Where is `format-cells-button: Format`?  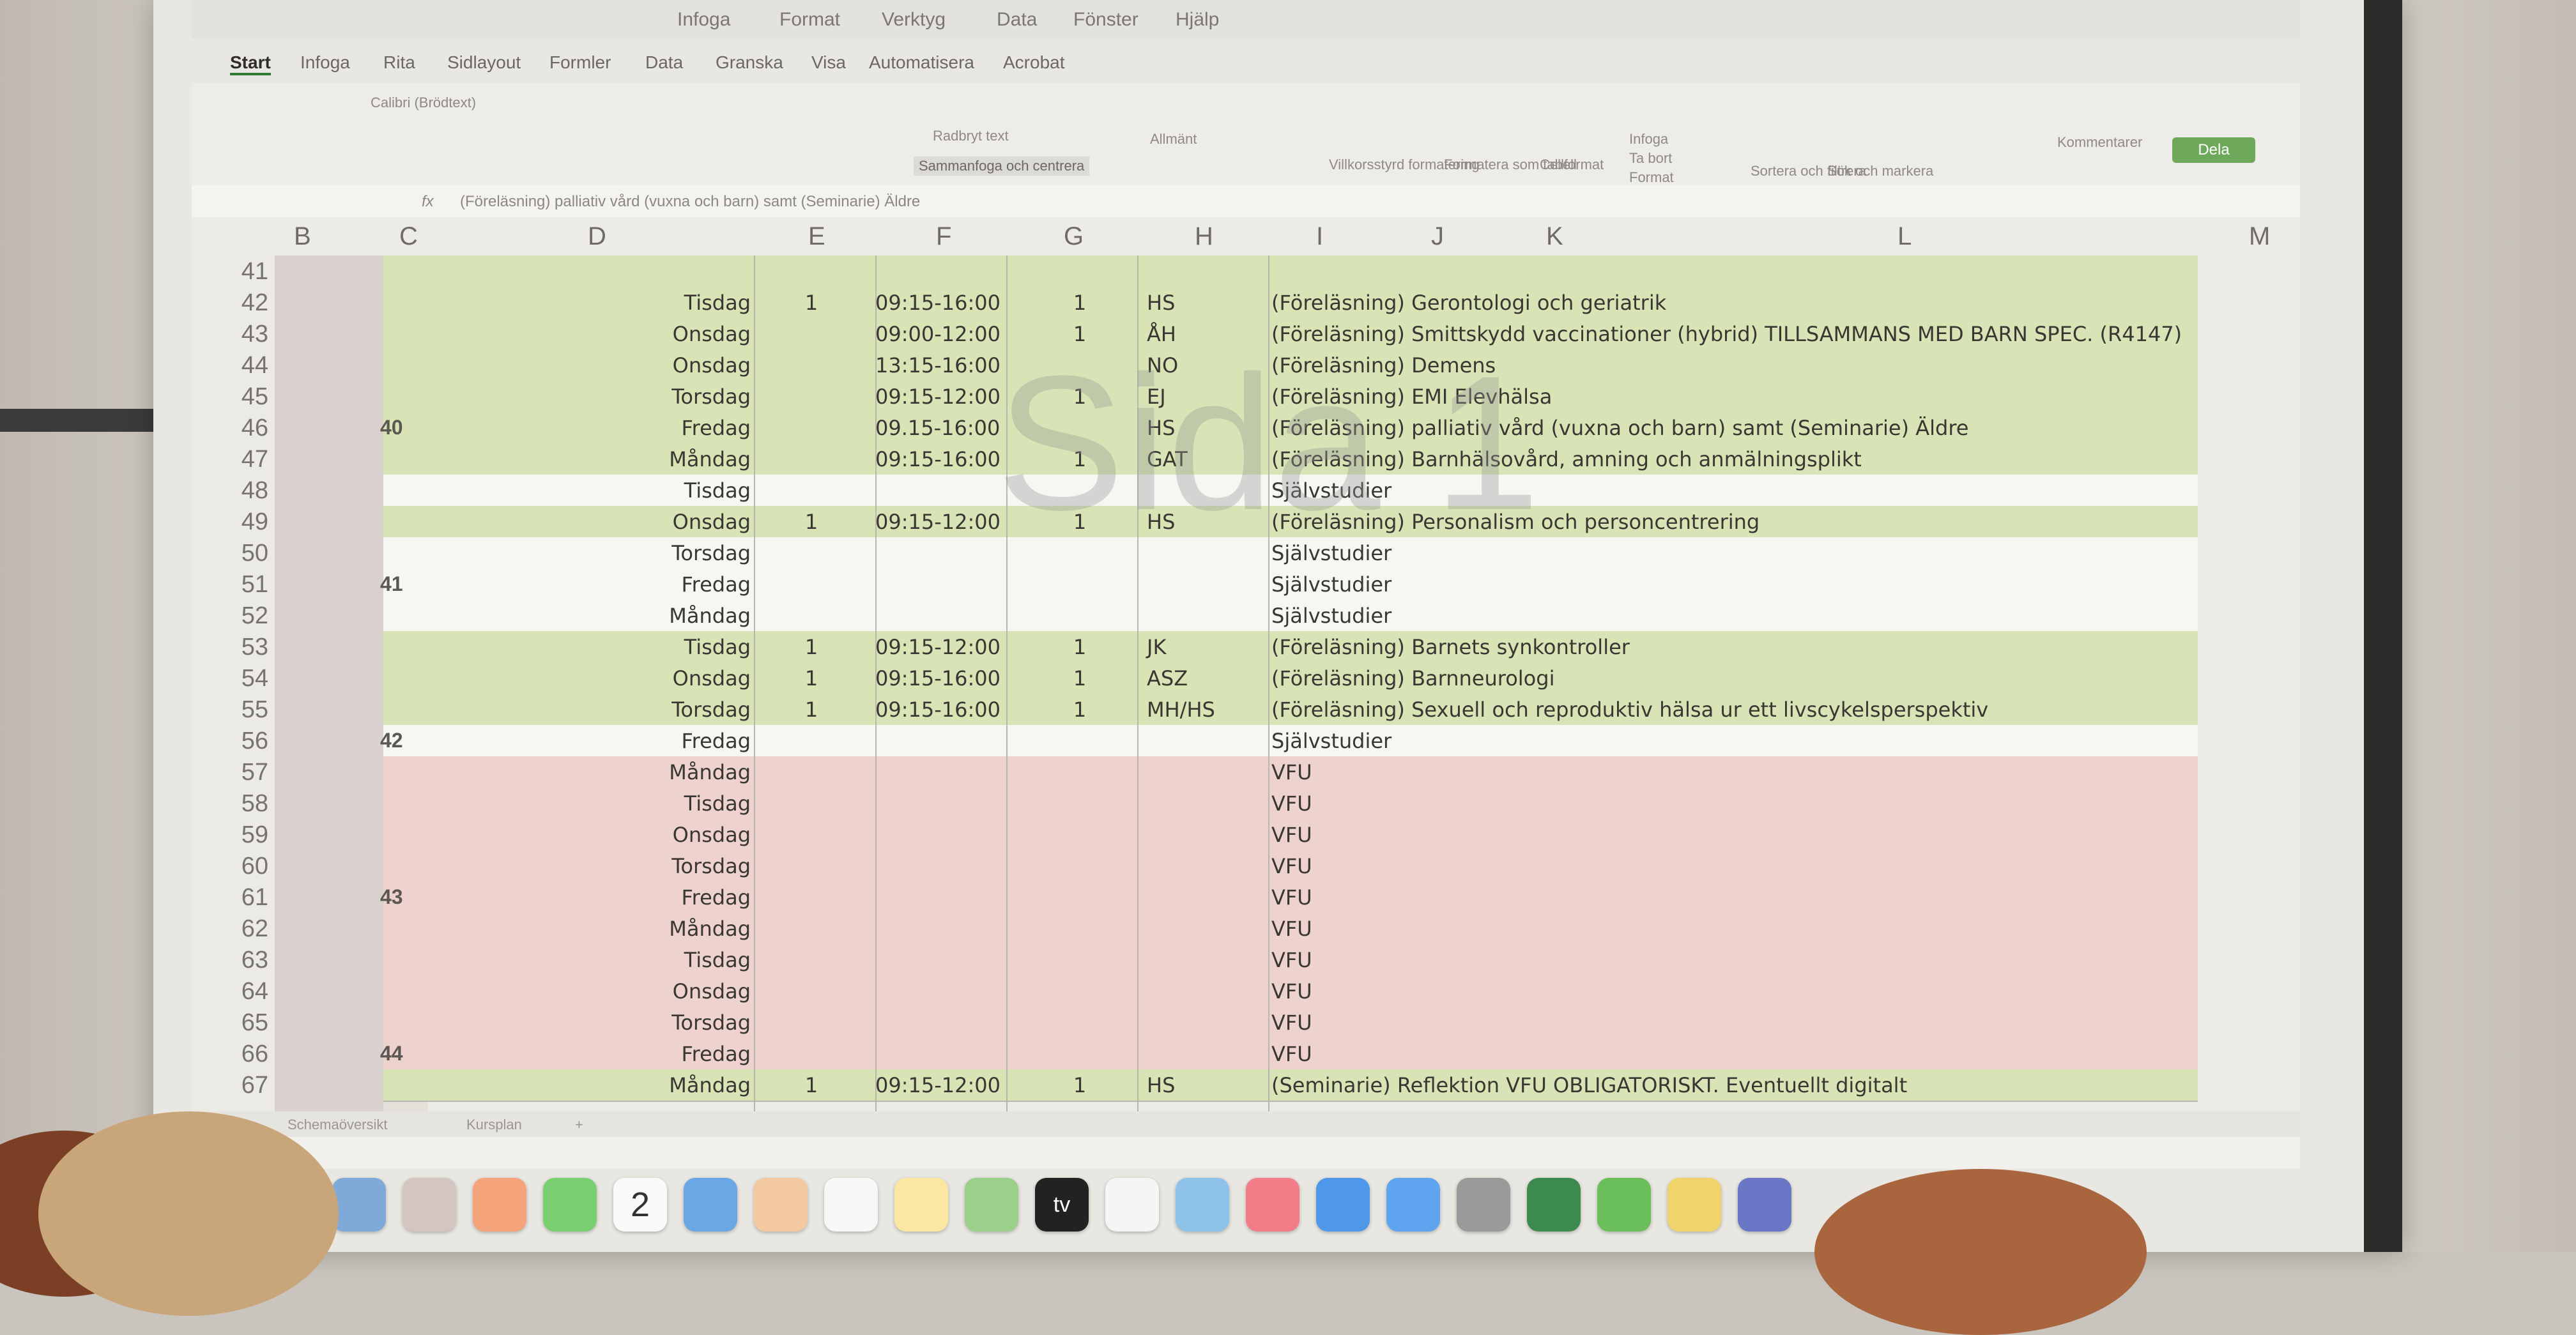 format-cells-button: Format is located at coordinates (1651, 177).